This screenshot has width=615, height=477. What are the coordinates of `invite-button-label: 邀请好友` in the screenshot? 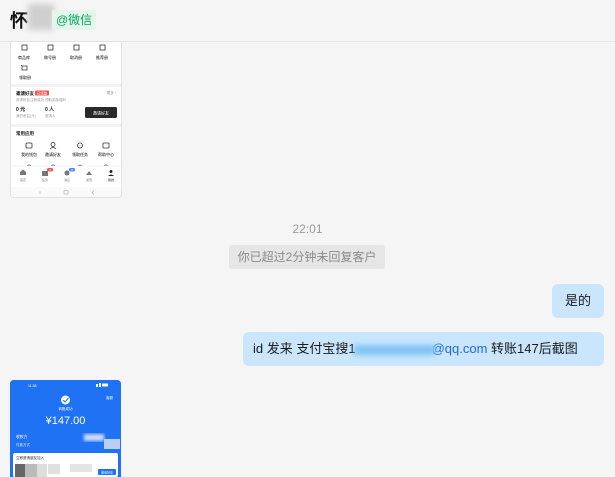 It's located at (101, 113).